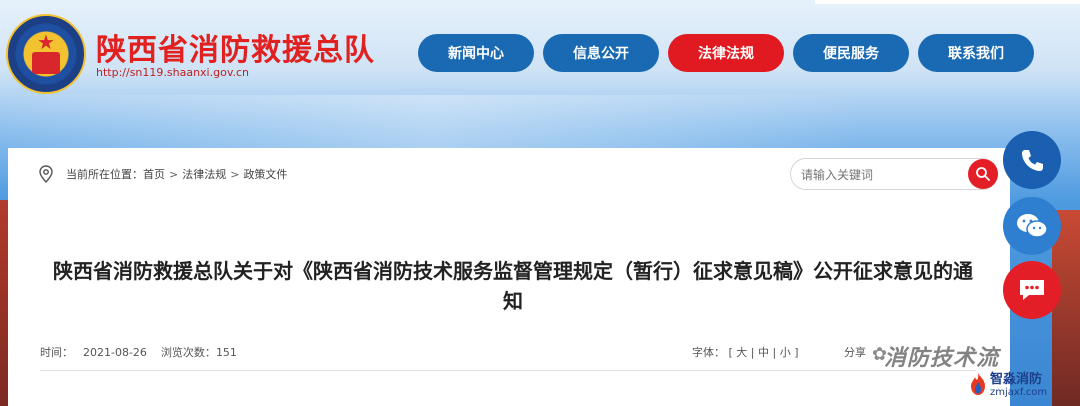  Describe the element at coordinates (508, 370) in the screenshot. I see `meta-divider` at that location.